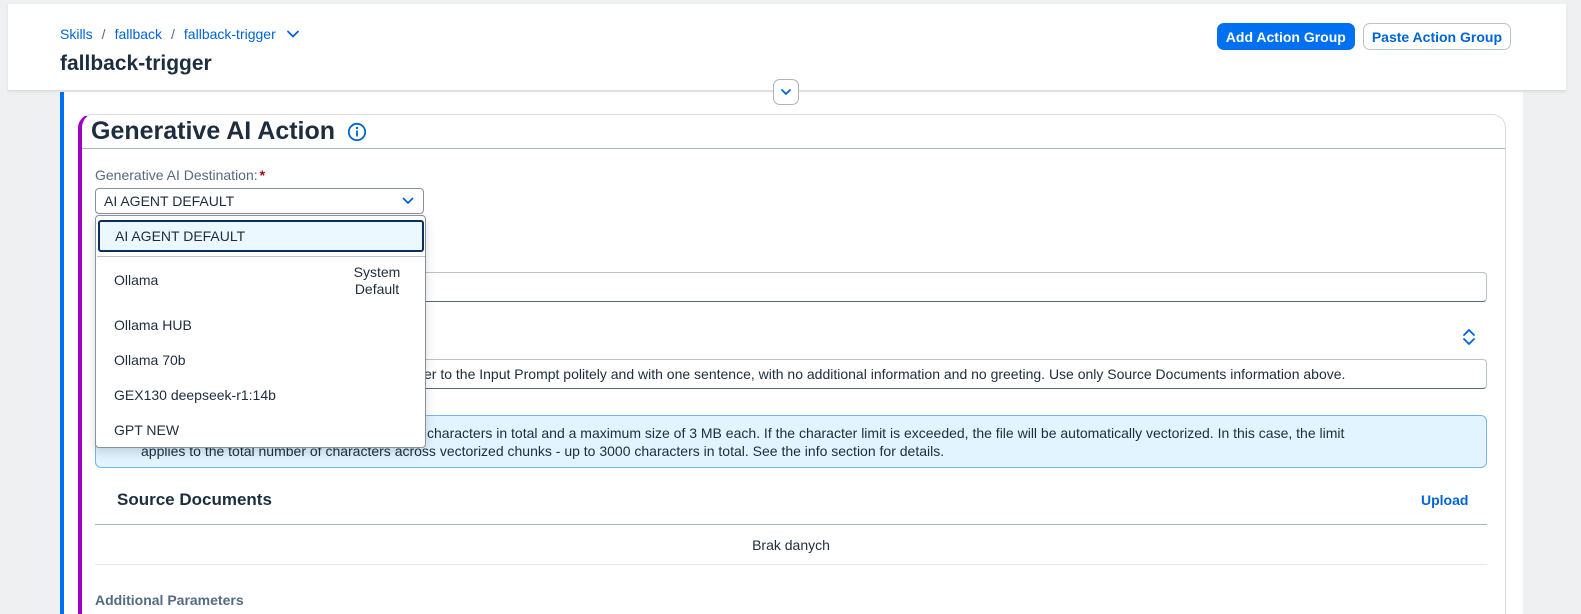 Image resolution: width=1581 pixels, height=614 pixels. I want to click on collapse-chevron-icon, so click(786, 92).